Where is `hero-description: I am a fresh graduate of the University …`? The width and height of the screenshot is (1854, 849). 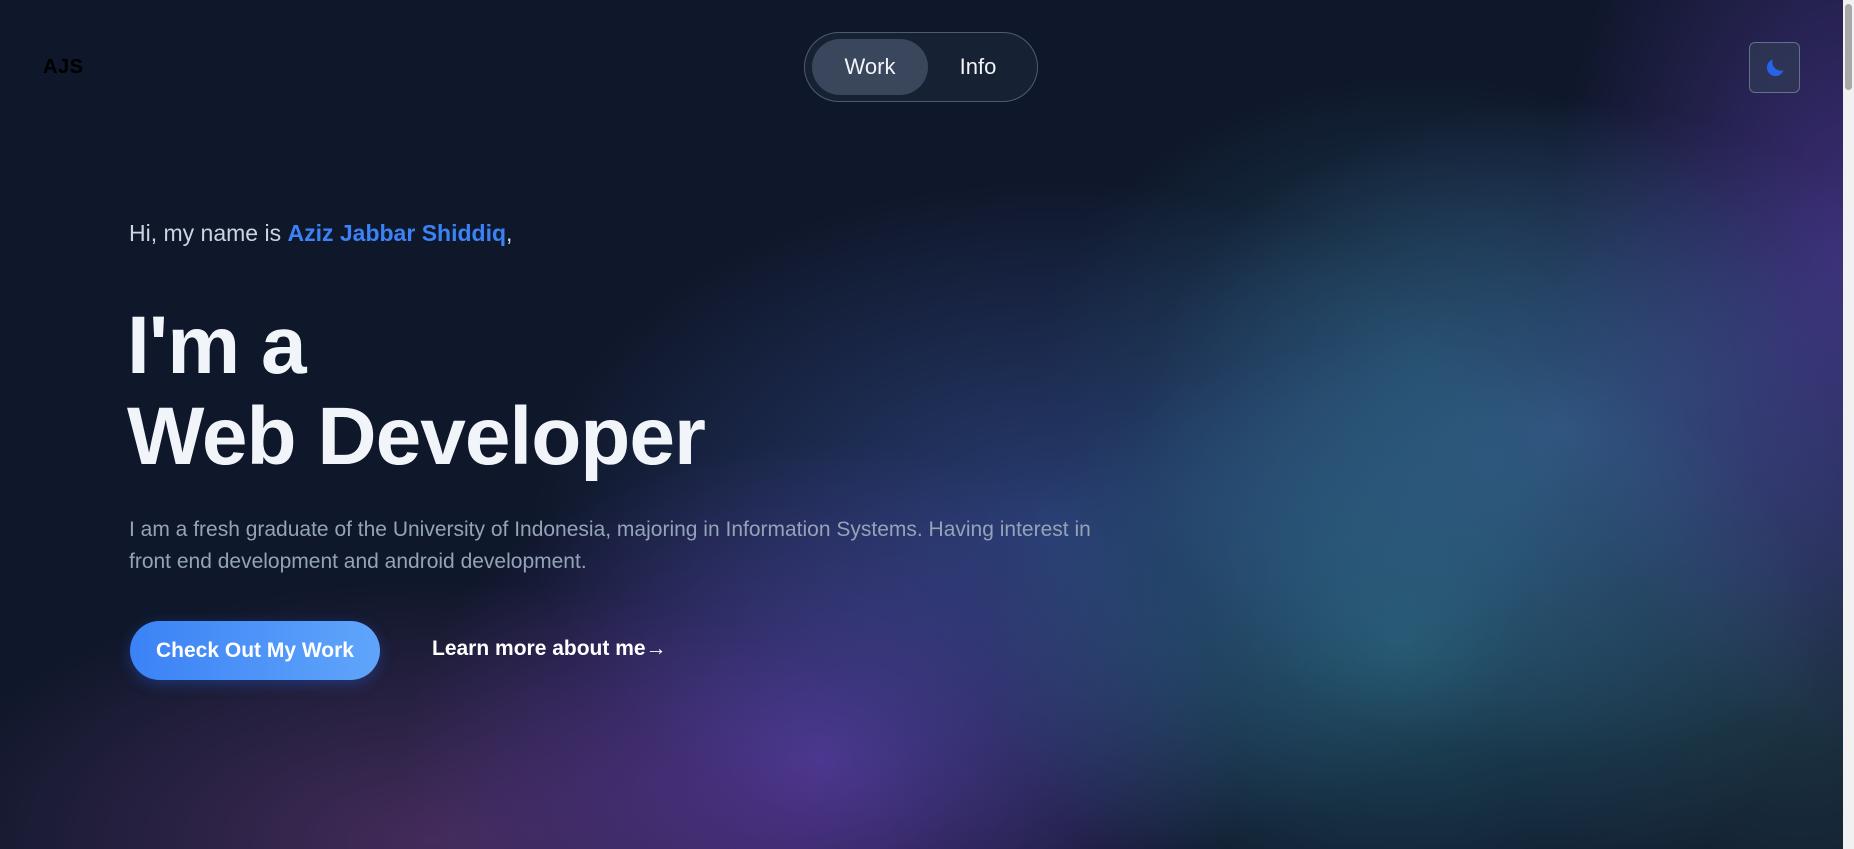 hero-description: I am a fresh graduate of the University … is located at coordinates (610, 545).